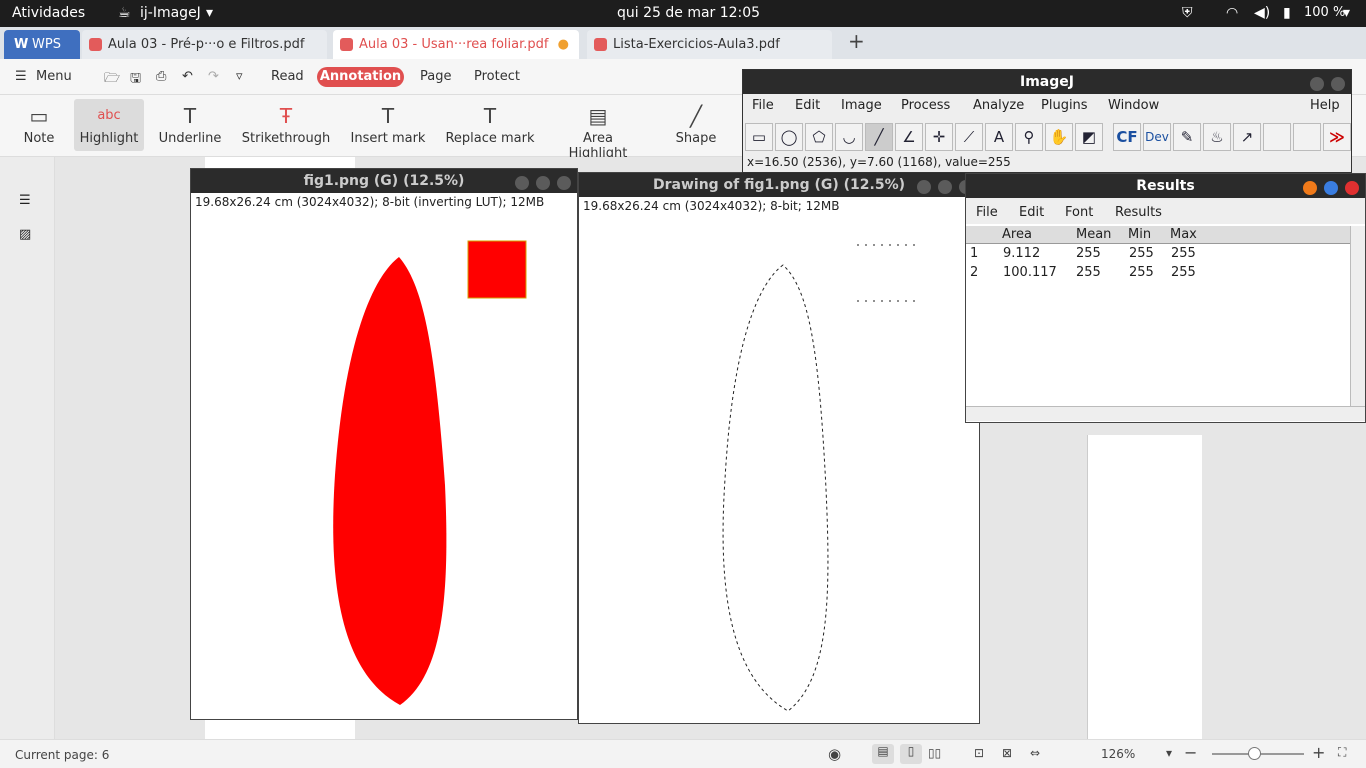 Image resolution: width=1366 pixels, height=768 pixels. What do you see at coordinates (879, 137) in the screenshot?
I see `line-tool-icon: ╱` at bounding box center [879, 137].